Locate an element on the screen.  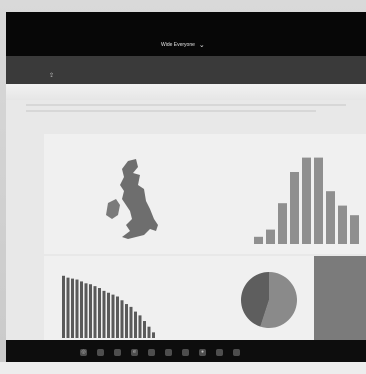
photos-icon is located at coordinates (219, 352).